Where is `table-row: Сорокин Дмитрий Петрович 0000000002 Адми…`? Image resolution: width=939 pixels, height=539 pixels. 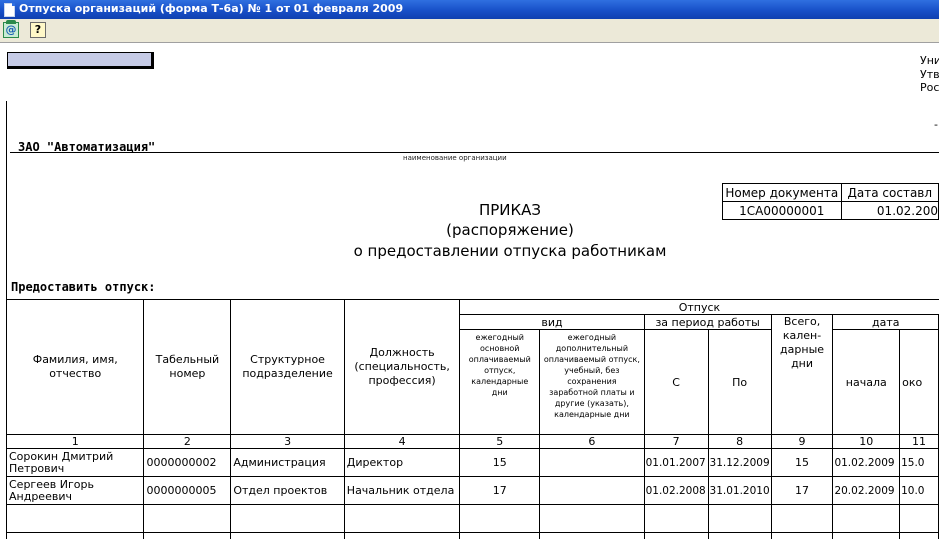
table-row: Сорокин Дмитрий Петрович 0000000002 Адми… is located at coordinates (472, 462).